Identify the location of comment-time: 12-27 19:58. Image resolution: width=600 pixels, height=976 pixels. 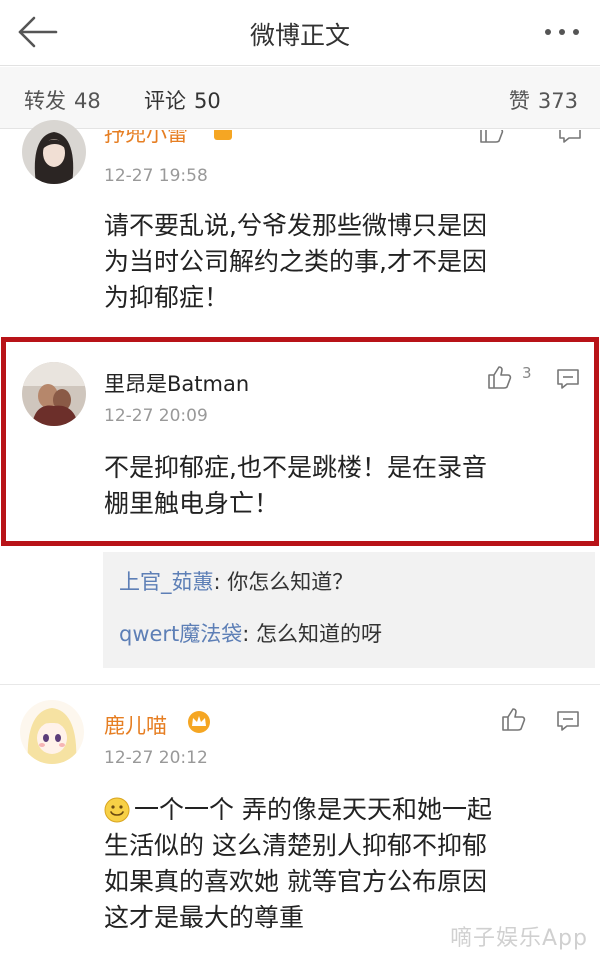
(156, 176).